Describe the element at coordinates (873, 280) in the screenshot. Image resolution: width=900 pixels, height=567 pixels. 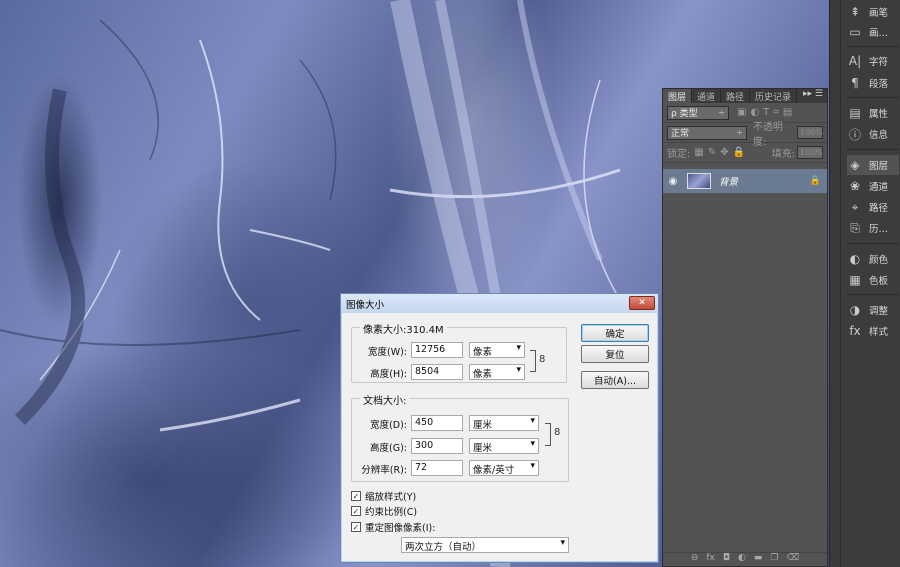
I see `dock-item-swatches: ▦ 色板` at that location.